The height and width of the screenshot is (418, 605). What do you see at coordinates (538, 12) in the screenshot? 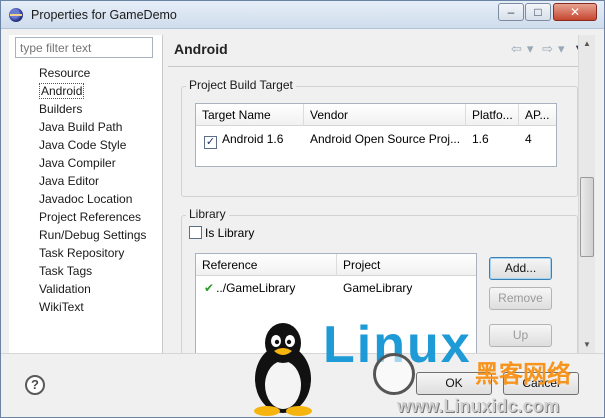
I see `maximize-button: □` at bounding box center [538, 12].